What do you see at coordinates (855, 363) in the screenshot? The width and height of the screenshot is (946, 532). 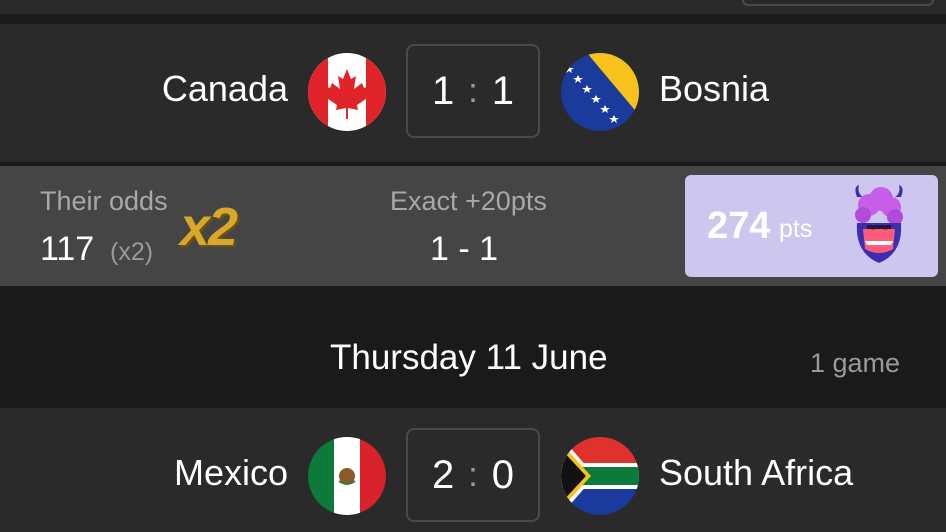 I see `game-count: 1 game` at bounding box center [855, 363].